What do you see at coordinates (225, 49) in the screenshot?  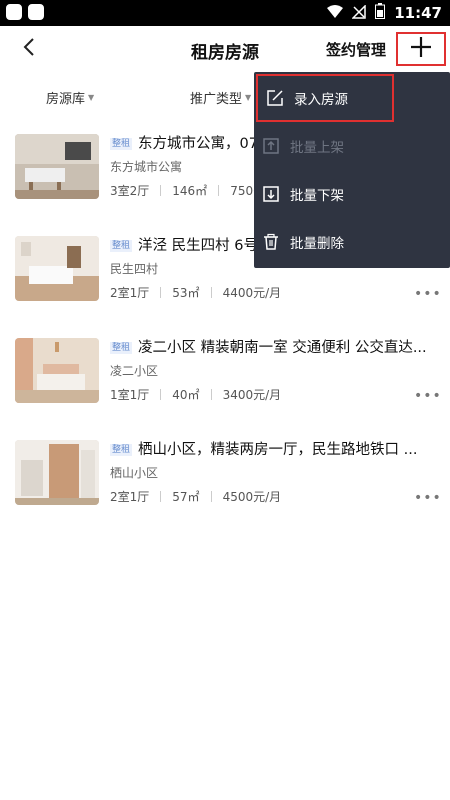 I see `app-header: 租房房源 签约管理` at bounding box center [225, 49].